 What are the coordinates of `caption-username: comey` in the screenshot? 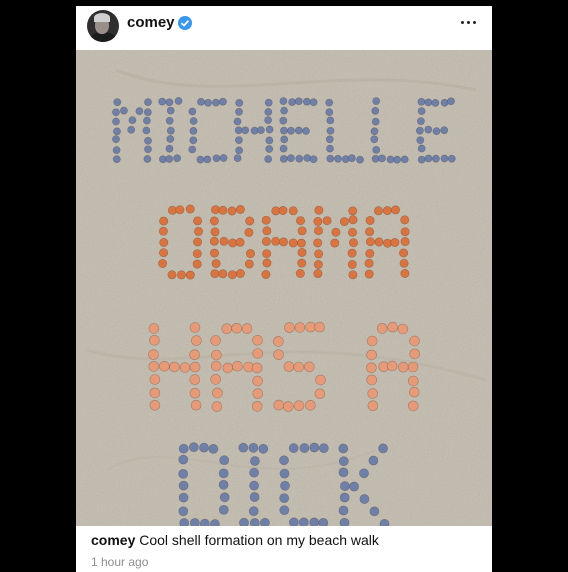 It's located at (113, 540).